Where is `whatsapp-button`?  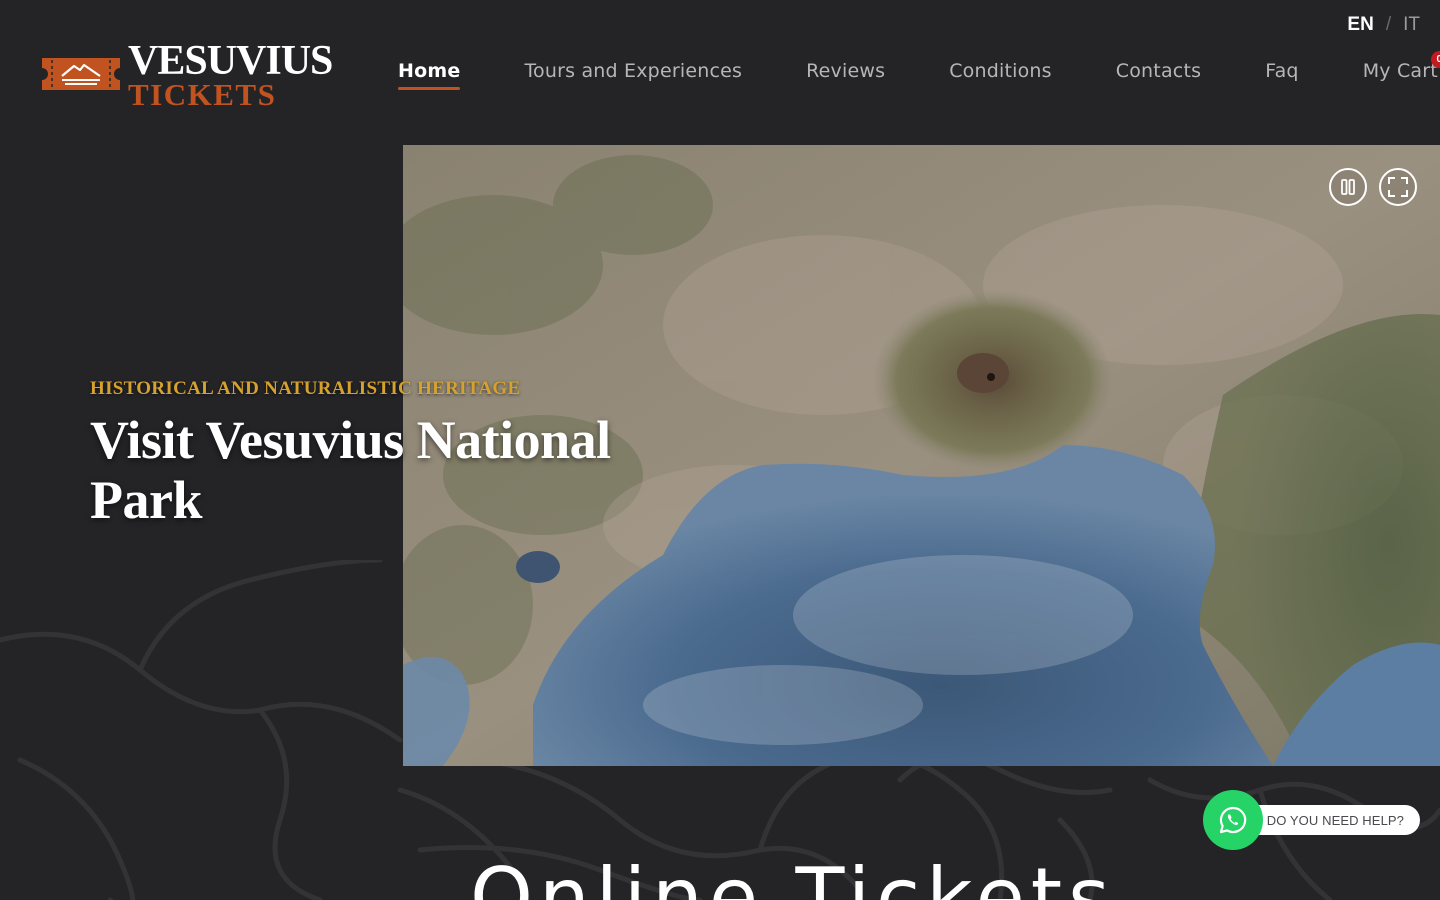
whatsapp-button is located at coordinates (1233, 820).